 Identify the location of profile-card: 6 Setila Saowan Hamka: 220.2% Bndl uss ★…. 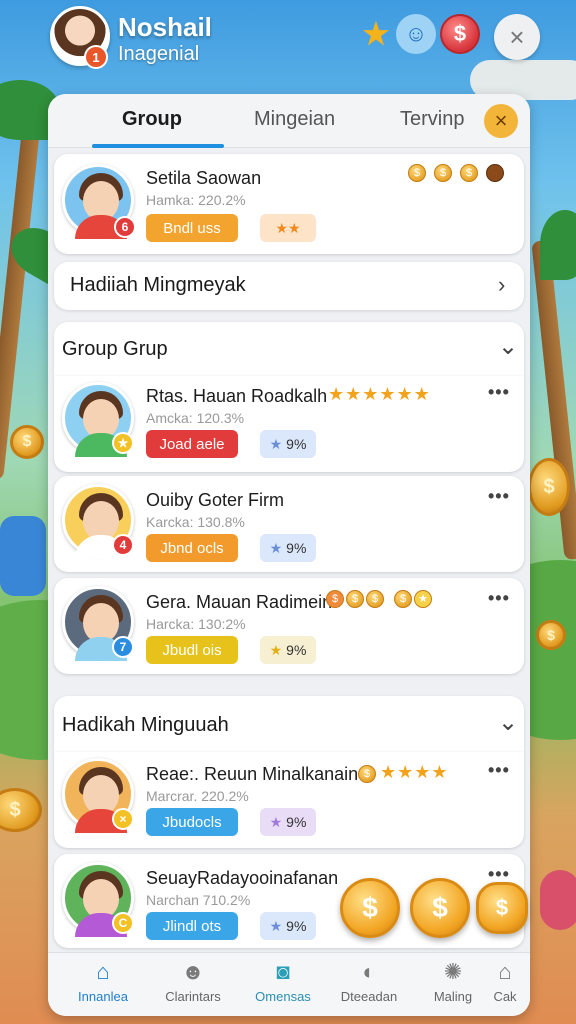
(289, 204).